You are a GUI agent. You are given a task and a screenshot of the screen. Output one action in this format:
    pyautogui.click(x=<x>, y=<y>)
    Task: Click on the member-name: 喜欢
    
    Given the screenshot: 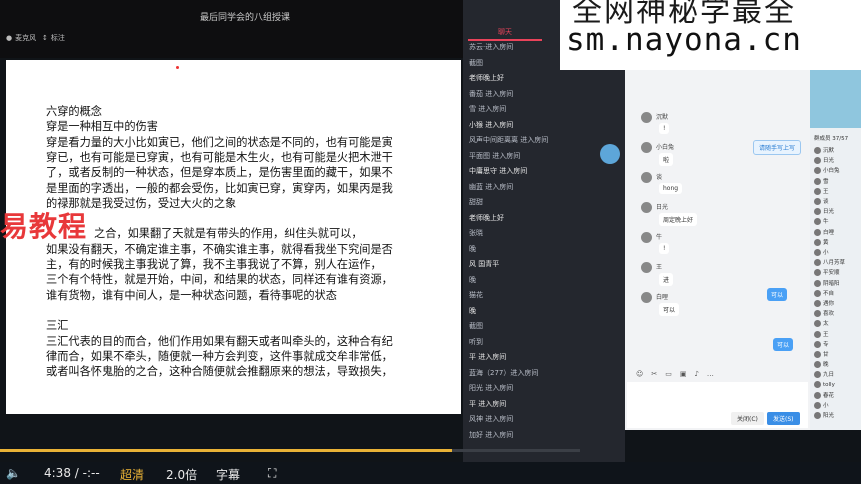 What is the action you would take?
    pyautogui.click(x=829, y=314)
    